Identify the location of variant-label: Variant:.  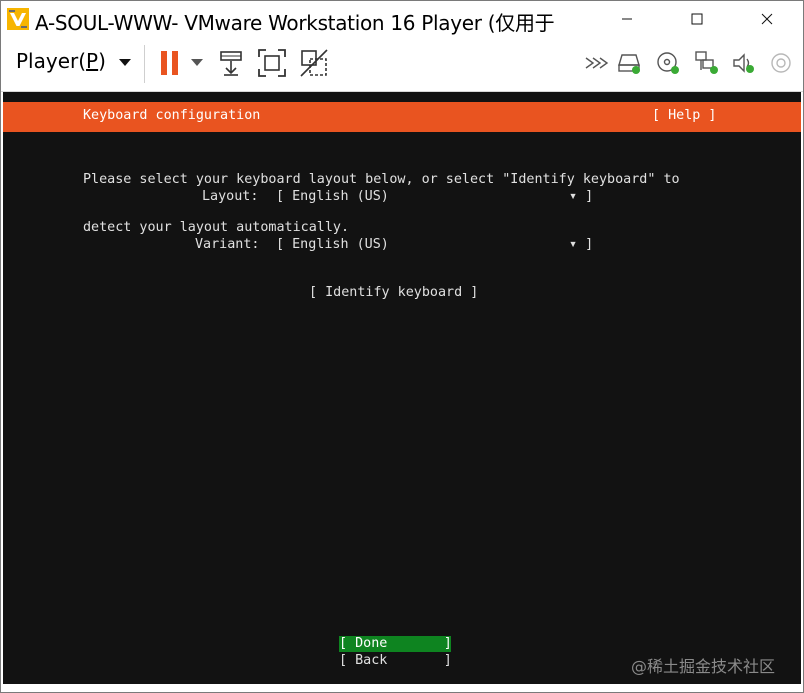
(227, 244).